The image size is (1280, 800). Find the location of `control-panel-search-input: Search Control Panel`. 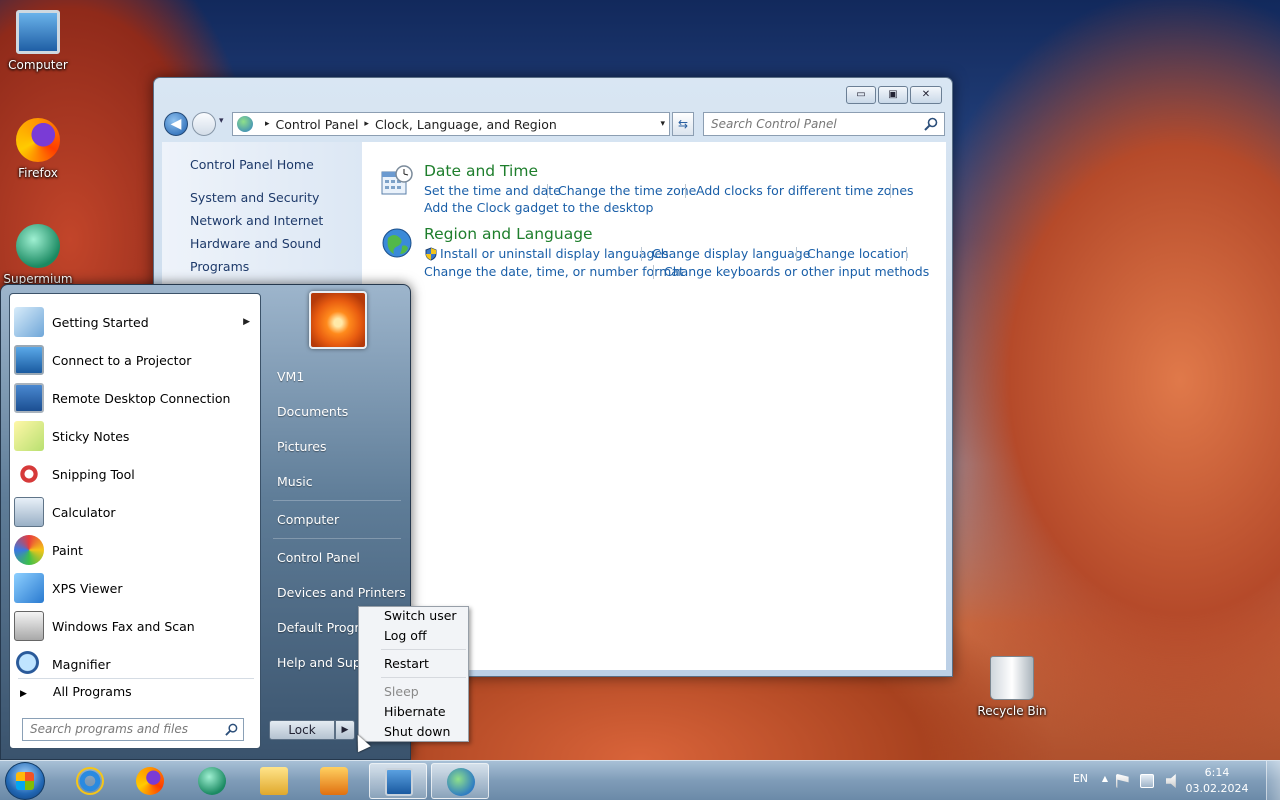

control-panel-search-input: Search Control Panel is located at coordinates (824, 124).